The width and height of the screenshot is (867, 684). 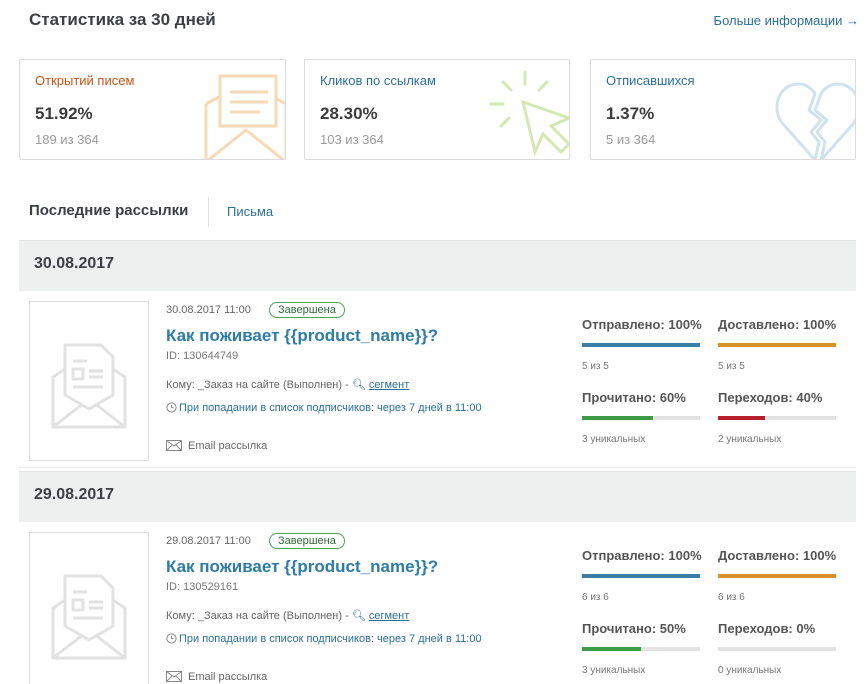 I want to click on stat-label: Отписавшихся, so click(x=650, y=80).